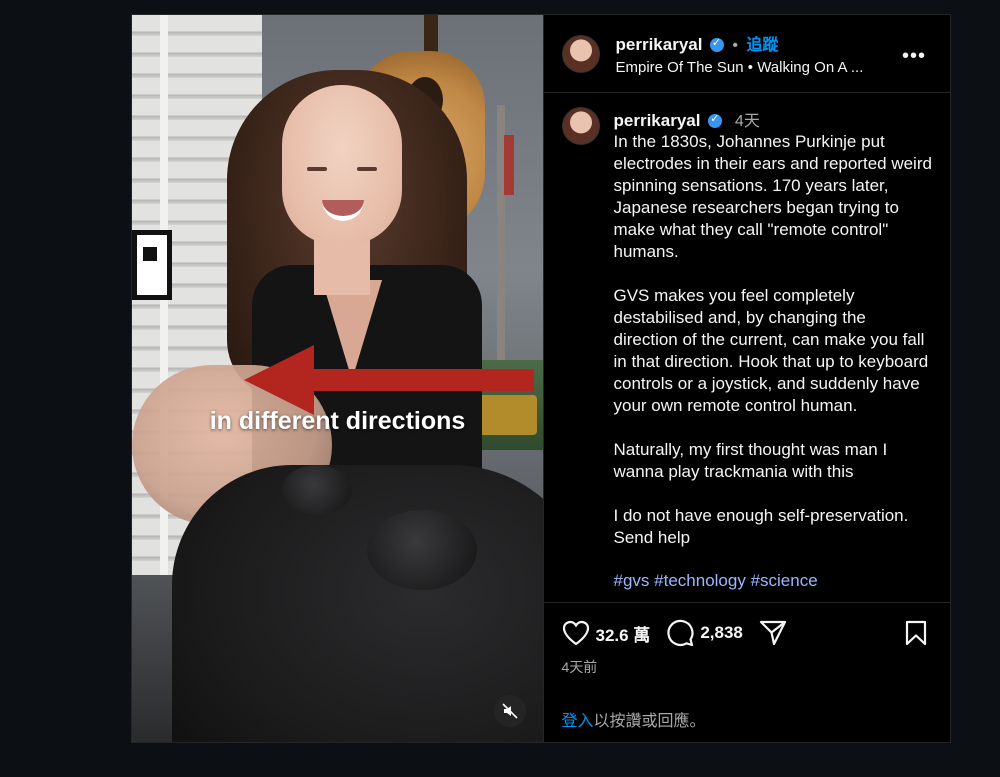 Image resolution: width=1000 pixels, height=777 pixels. I want to click on speaker-muted-icon, so click(510, 711).